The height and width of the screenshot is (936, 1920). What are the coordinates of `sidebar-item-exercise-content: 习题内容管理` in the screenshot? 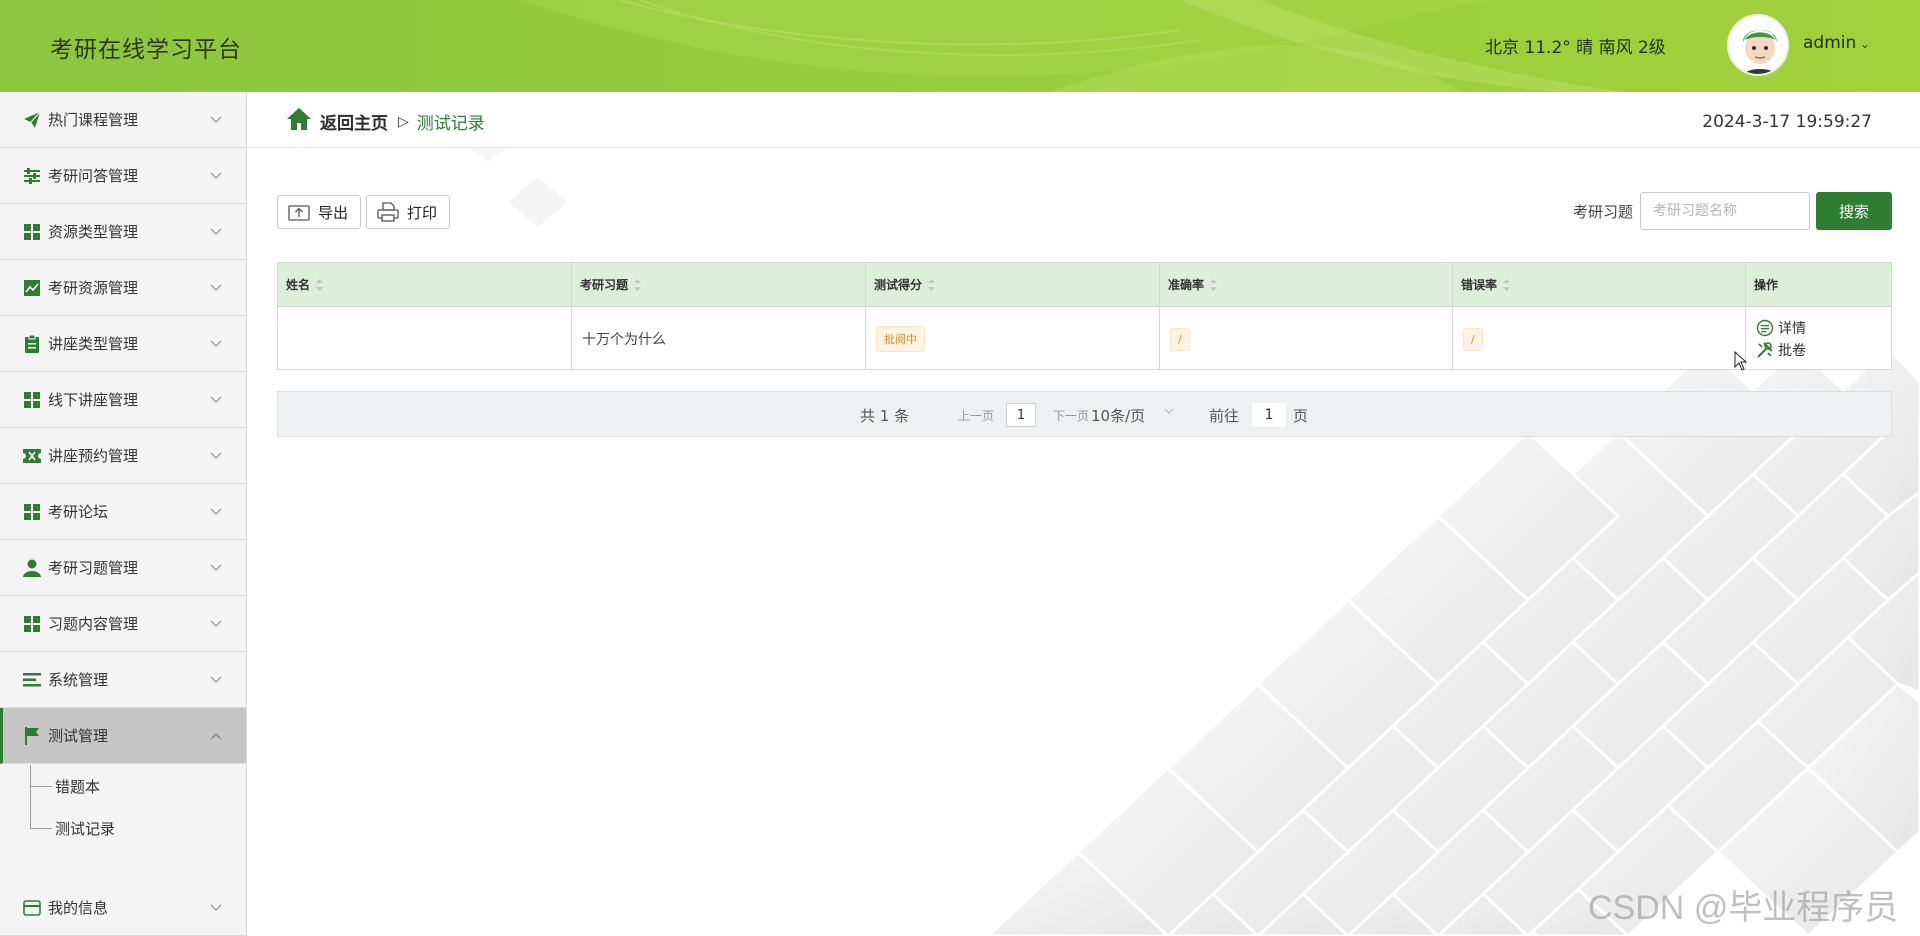 It's located at (123, 624).